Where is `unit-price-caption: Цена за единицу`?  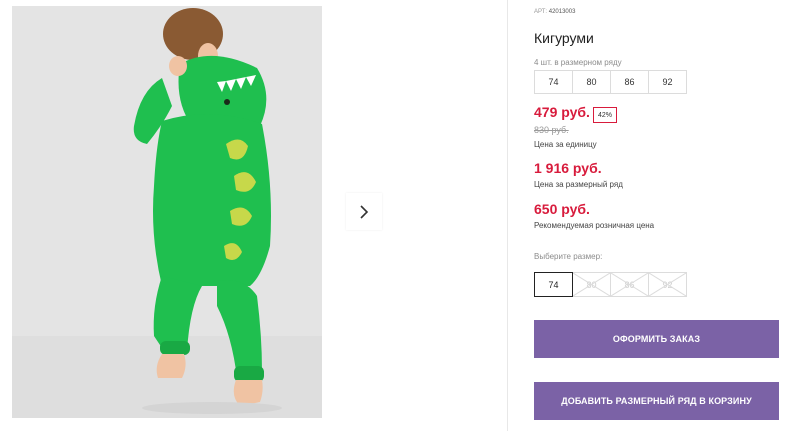 unit-price-caption: Цена за единицу is located at coordinates (565, 144).